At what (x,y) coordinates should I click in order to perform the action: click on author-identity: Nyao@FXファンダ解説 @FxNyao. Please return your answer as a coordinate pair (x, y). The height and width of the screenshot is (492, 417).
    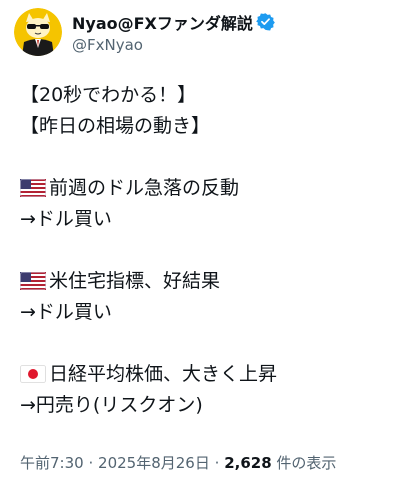
    Looking at the image, I should click on (173, 32).